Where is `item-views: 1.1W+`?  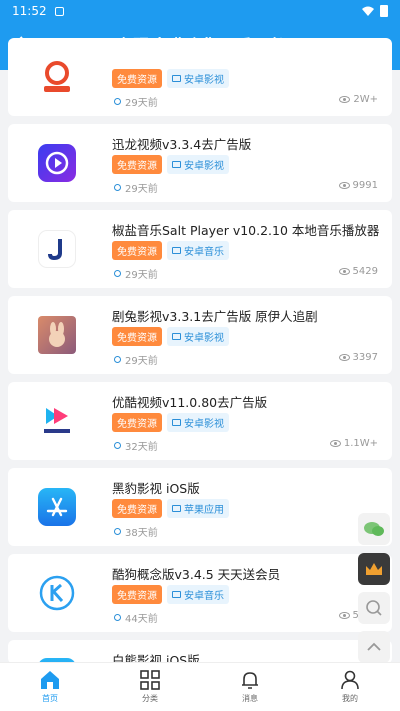 item-views: 1.1W+ is located at coordinates (353, 443).